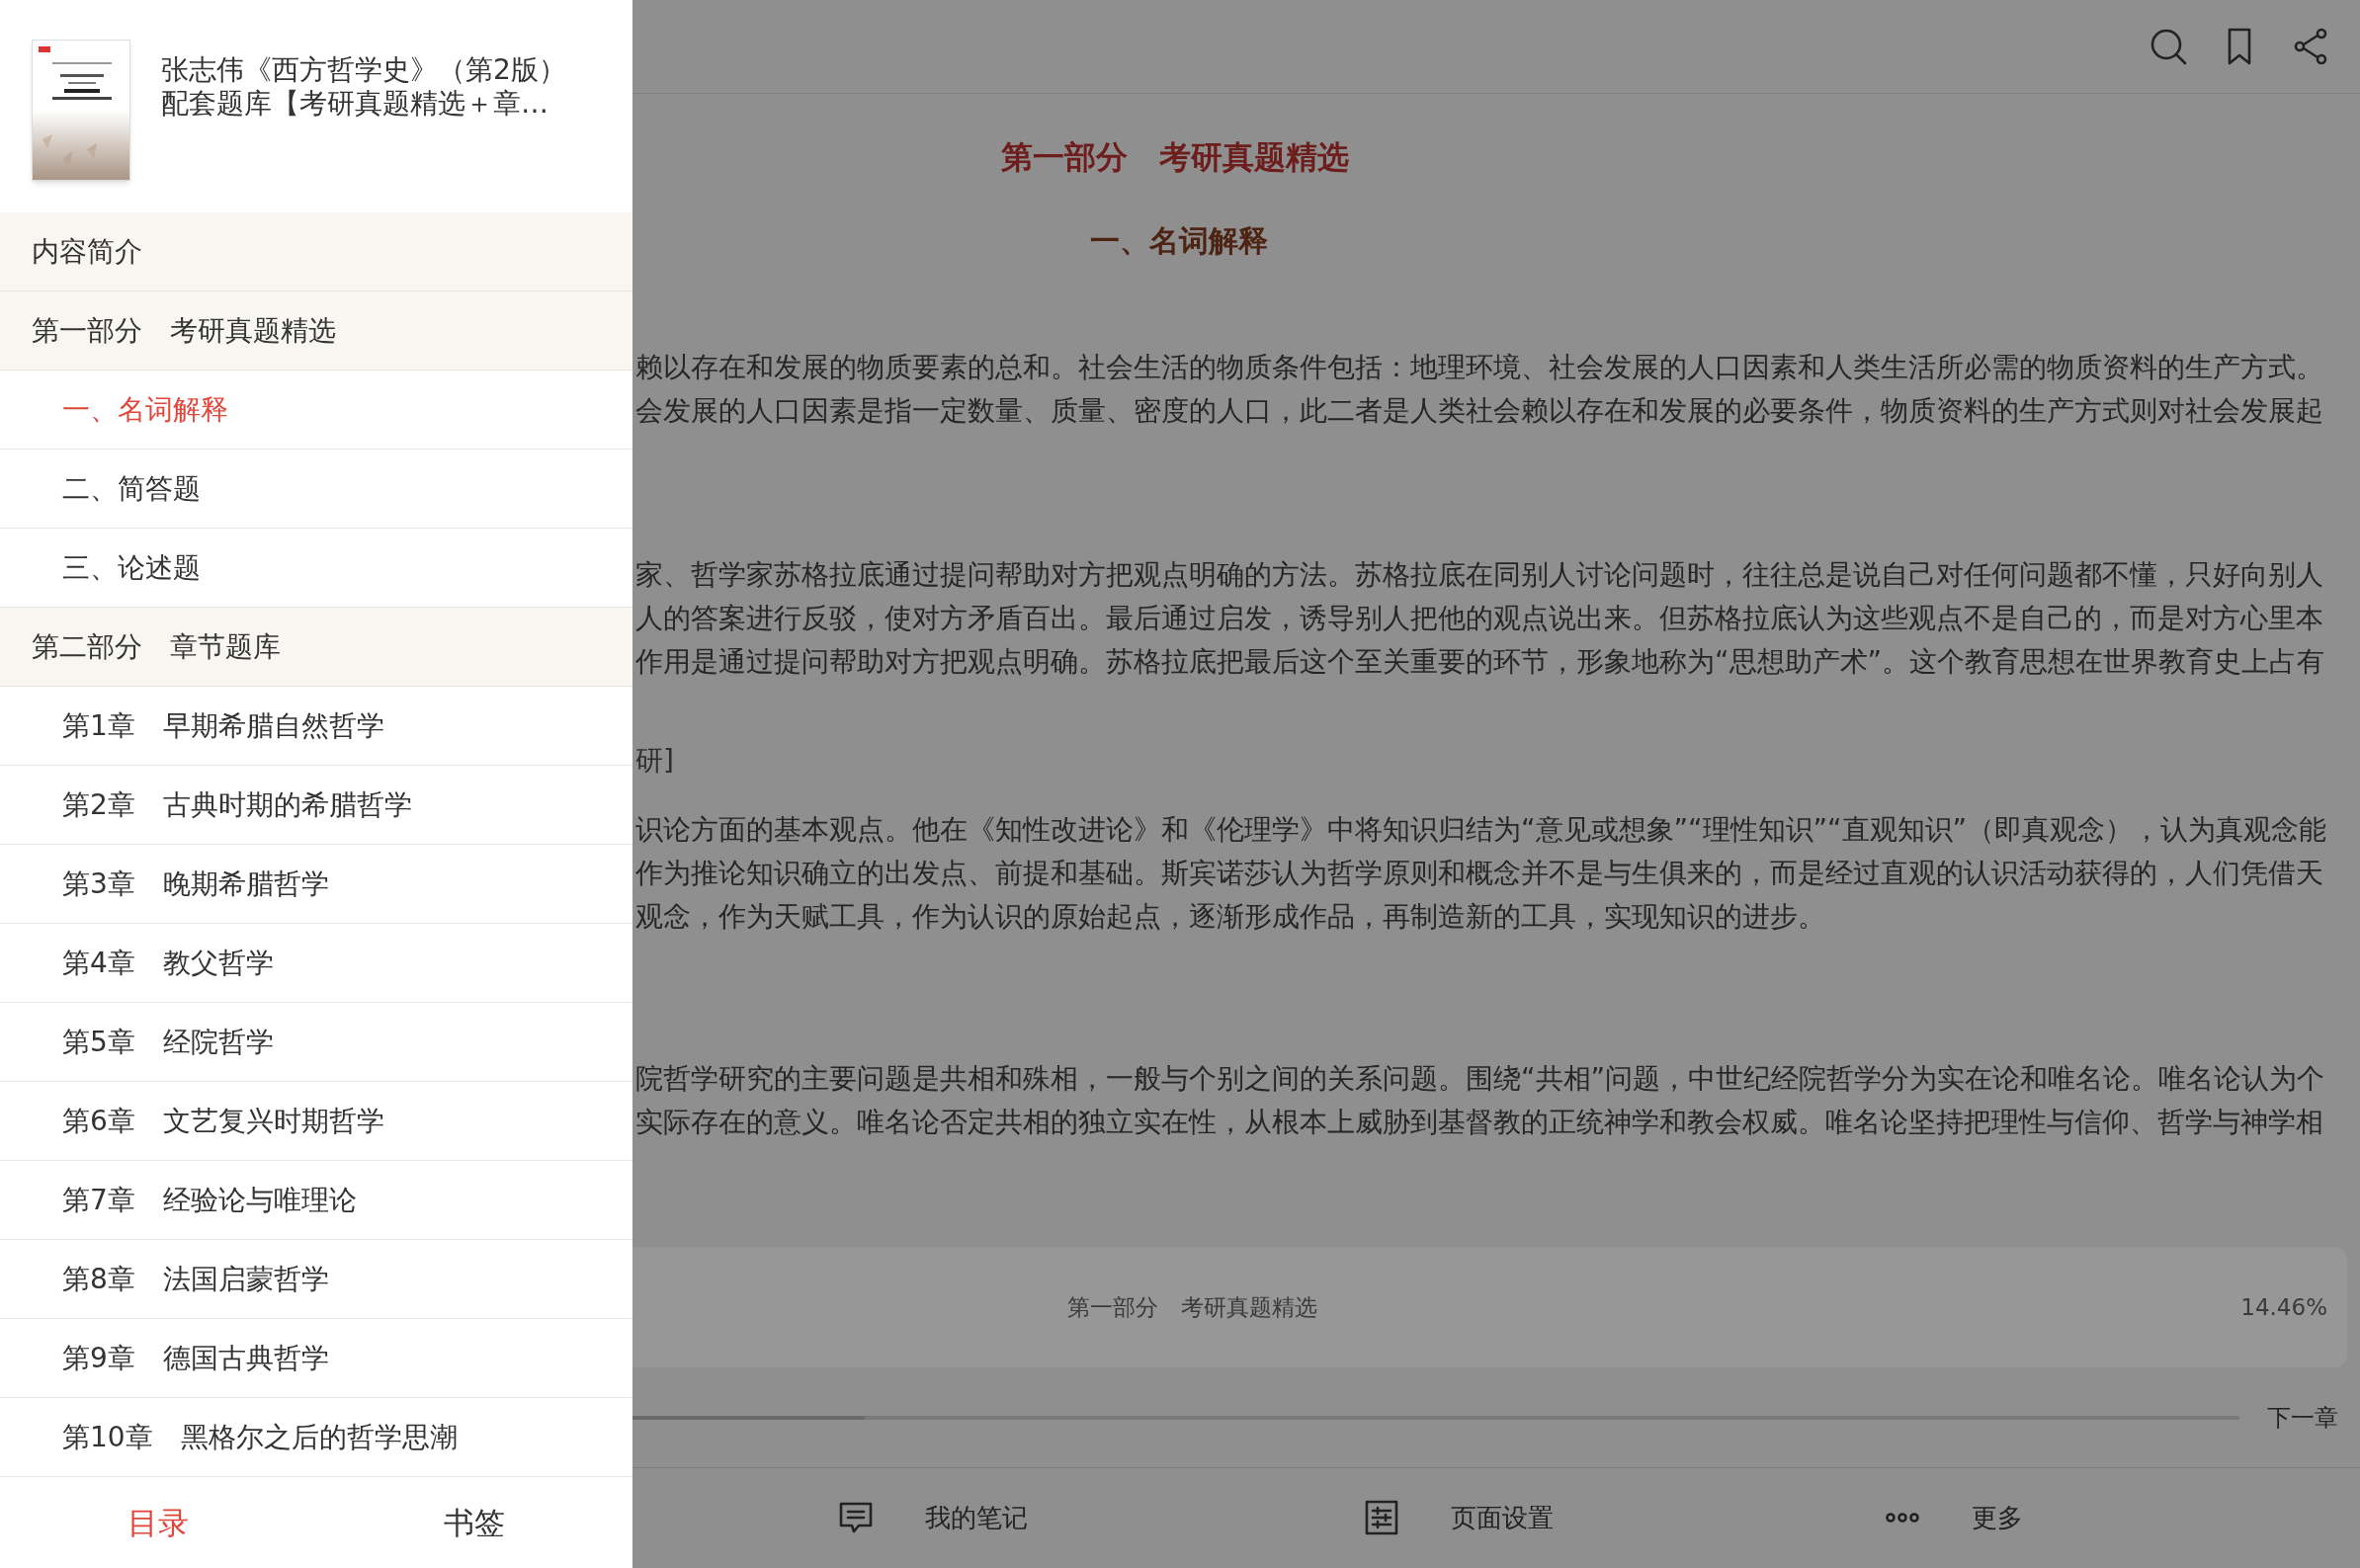 Image resolution: width=2360 pixels, height=1568 pixels. What do you see at coordinates (933, 1517) in the screenshot?
I see `toolbar-button: 我的笔记` at bounding box center [933, 1517].